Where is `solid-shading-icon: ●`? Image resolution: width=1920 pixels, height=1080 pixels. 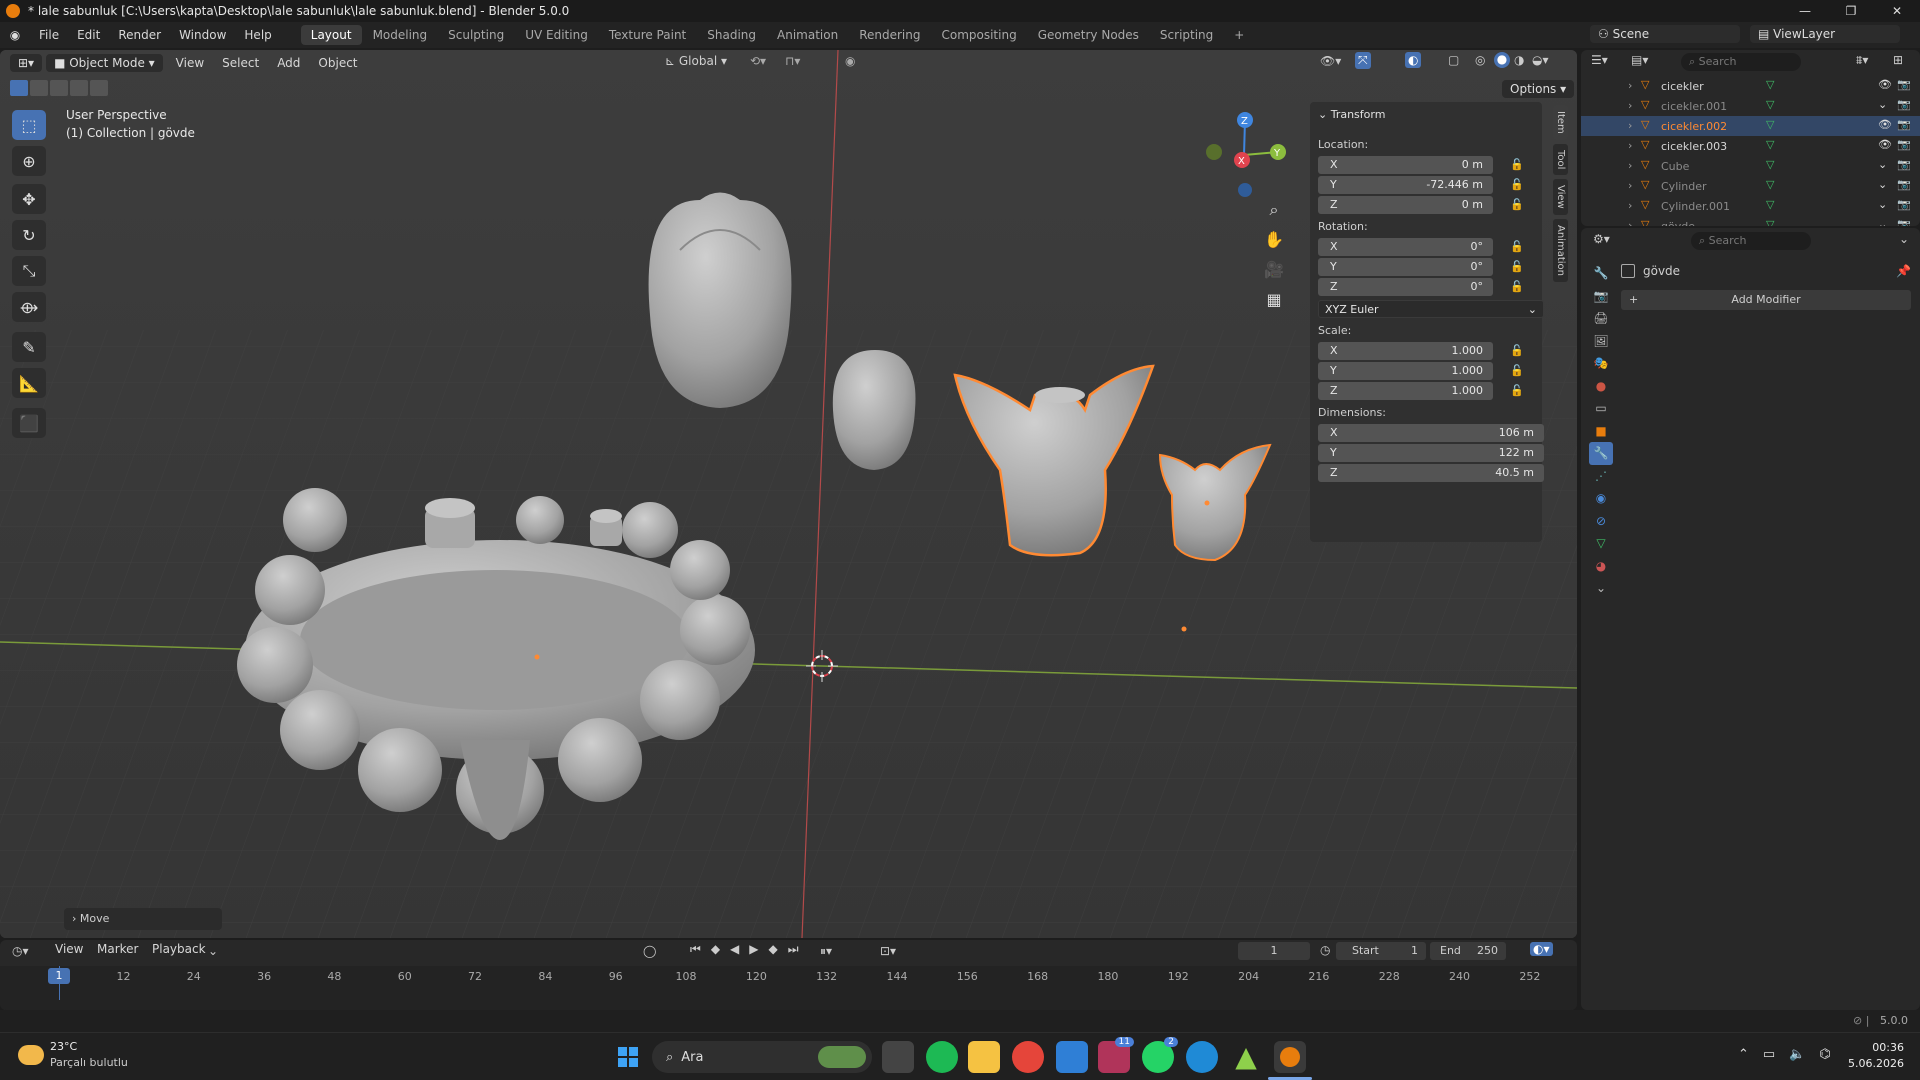
solid-shading-icon: ● is located at coordinates (1502, 60).